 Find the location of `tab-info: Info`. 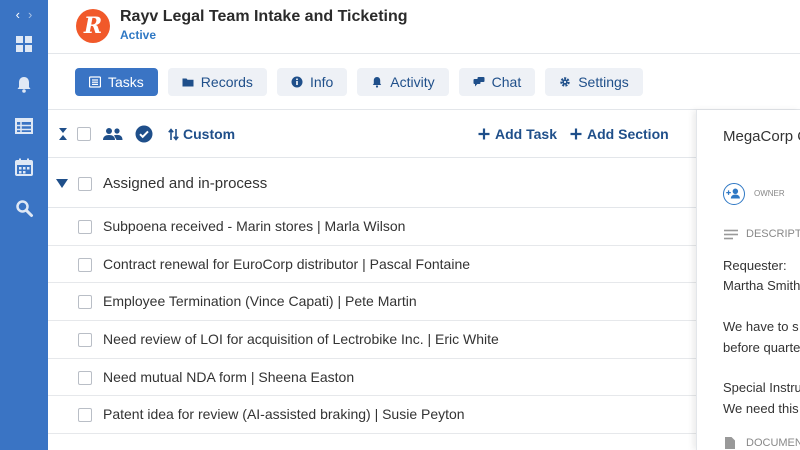

tab-info: Info is located at coordinates (312, 82).